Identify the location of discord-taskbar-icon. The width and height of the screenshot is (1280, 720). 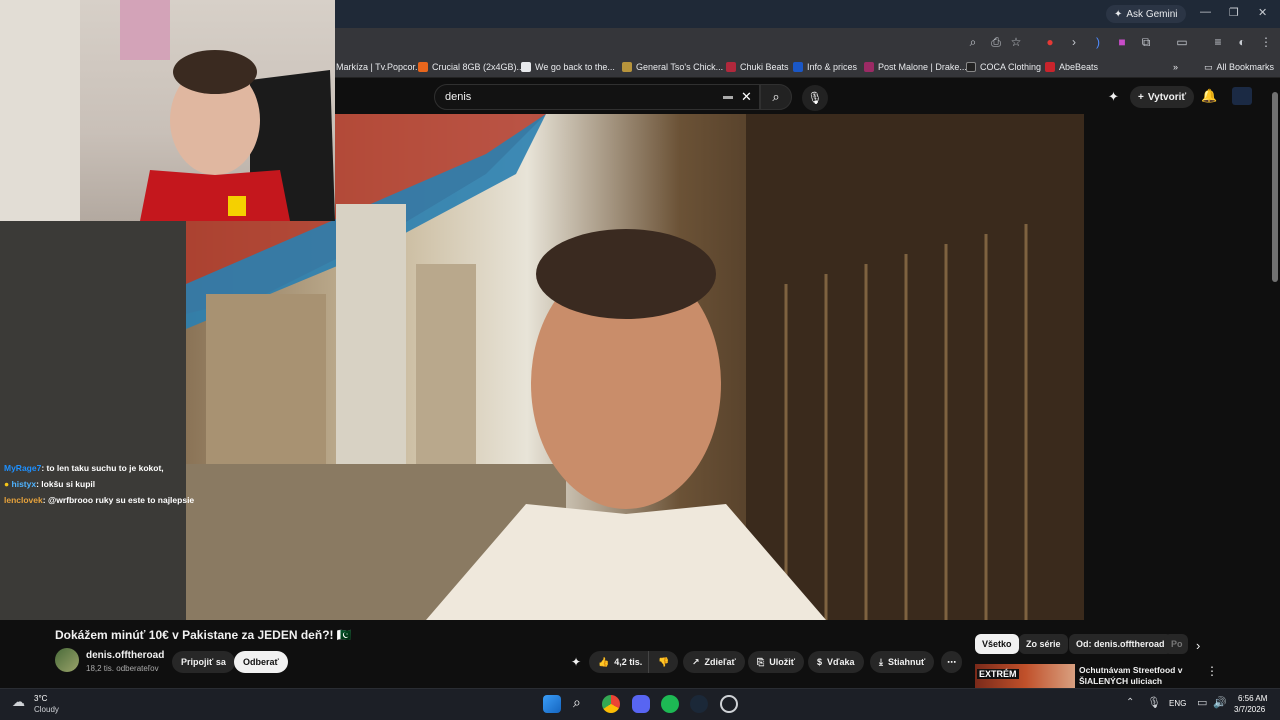
(641, 704).